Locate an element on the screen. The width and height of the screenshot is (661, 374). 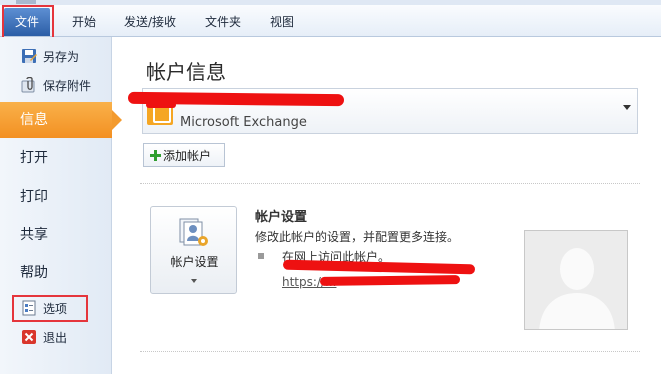
nav-save-as-label: 另存为 is located at coordinates (61, 56).